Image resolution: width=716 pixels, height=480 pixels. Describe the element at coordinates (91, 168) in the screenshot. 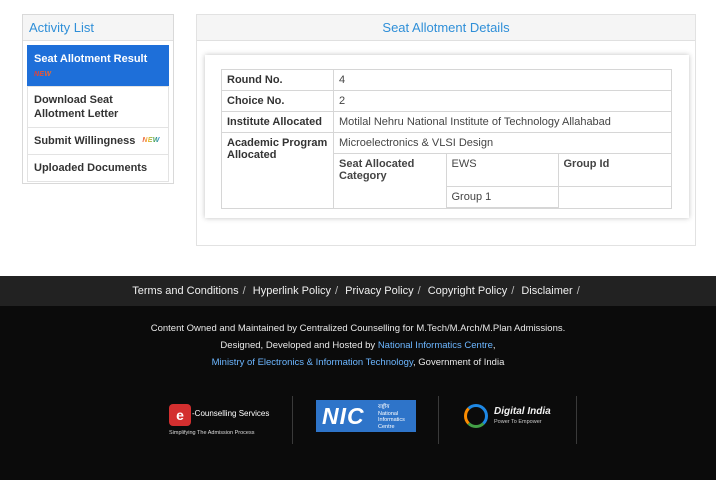

I see `menu-item-label: Uploaded Documents` at that location.